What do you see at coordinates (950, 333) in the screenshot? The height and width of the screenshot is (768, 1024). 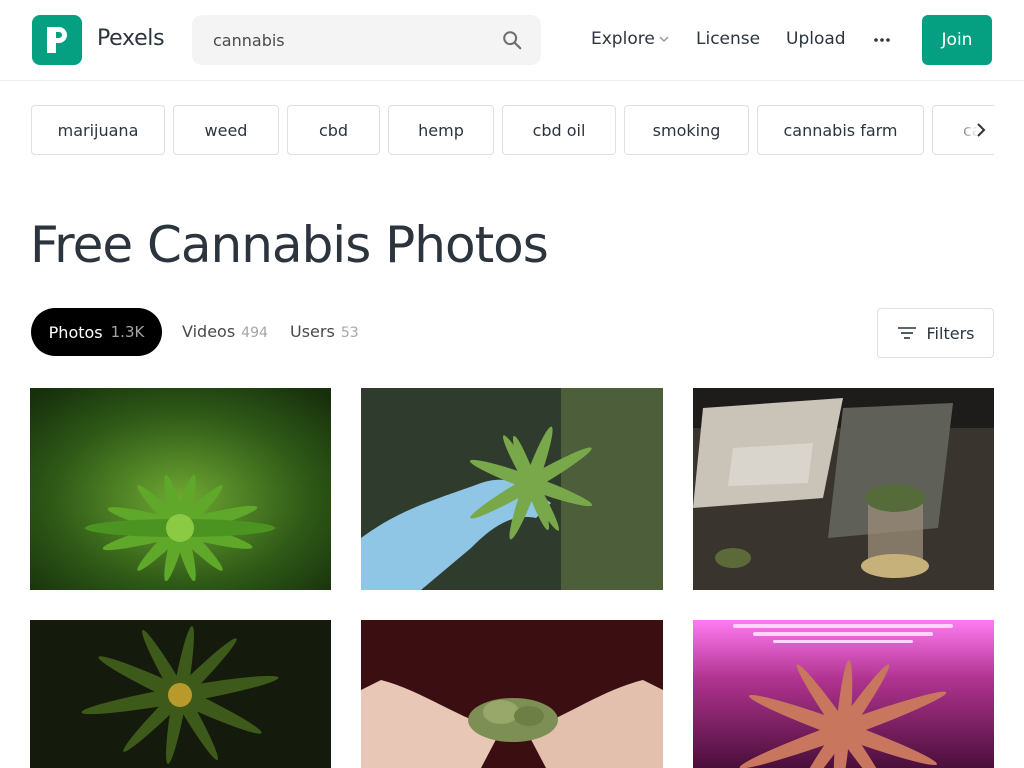 I see `filters-label: Filters` at bounding box center [950, 333].